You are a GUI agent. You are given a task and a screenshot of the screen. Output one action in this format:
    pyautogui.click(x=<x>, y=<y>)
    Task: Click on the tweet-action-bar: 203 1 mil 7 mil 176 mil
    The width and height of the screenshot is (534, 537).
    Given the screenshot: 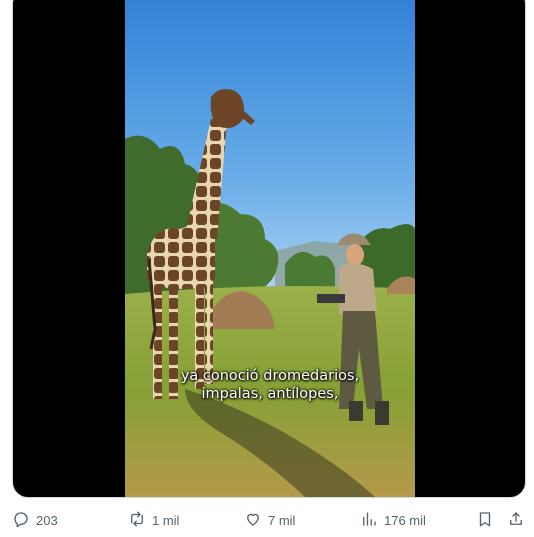 What is the action you would take?
    pyautogui.click(x=267, y=520)
    